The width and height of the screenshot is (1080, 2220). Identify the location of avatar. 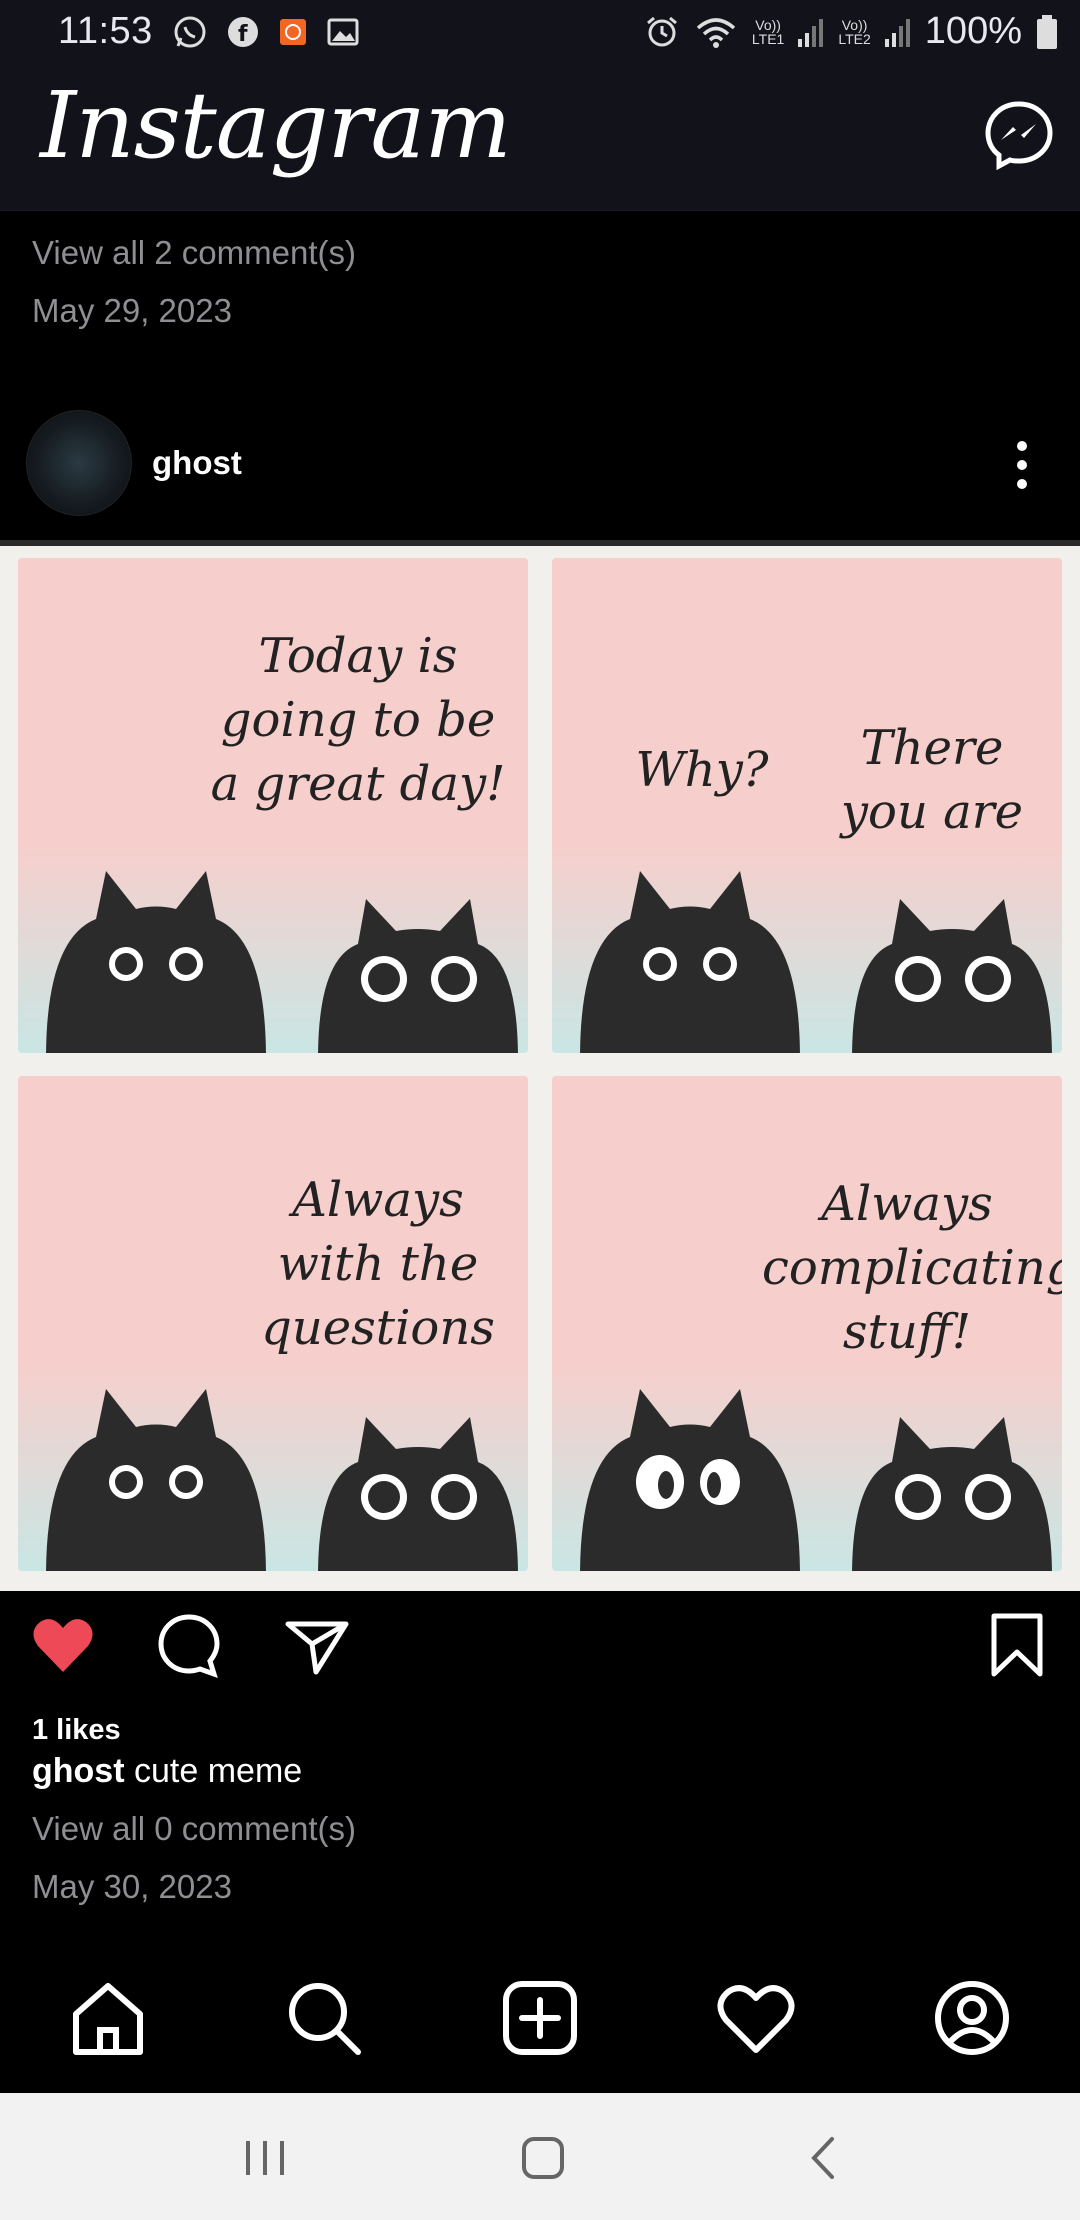
(79, 463).